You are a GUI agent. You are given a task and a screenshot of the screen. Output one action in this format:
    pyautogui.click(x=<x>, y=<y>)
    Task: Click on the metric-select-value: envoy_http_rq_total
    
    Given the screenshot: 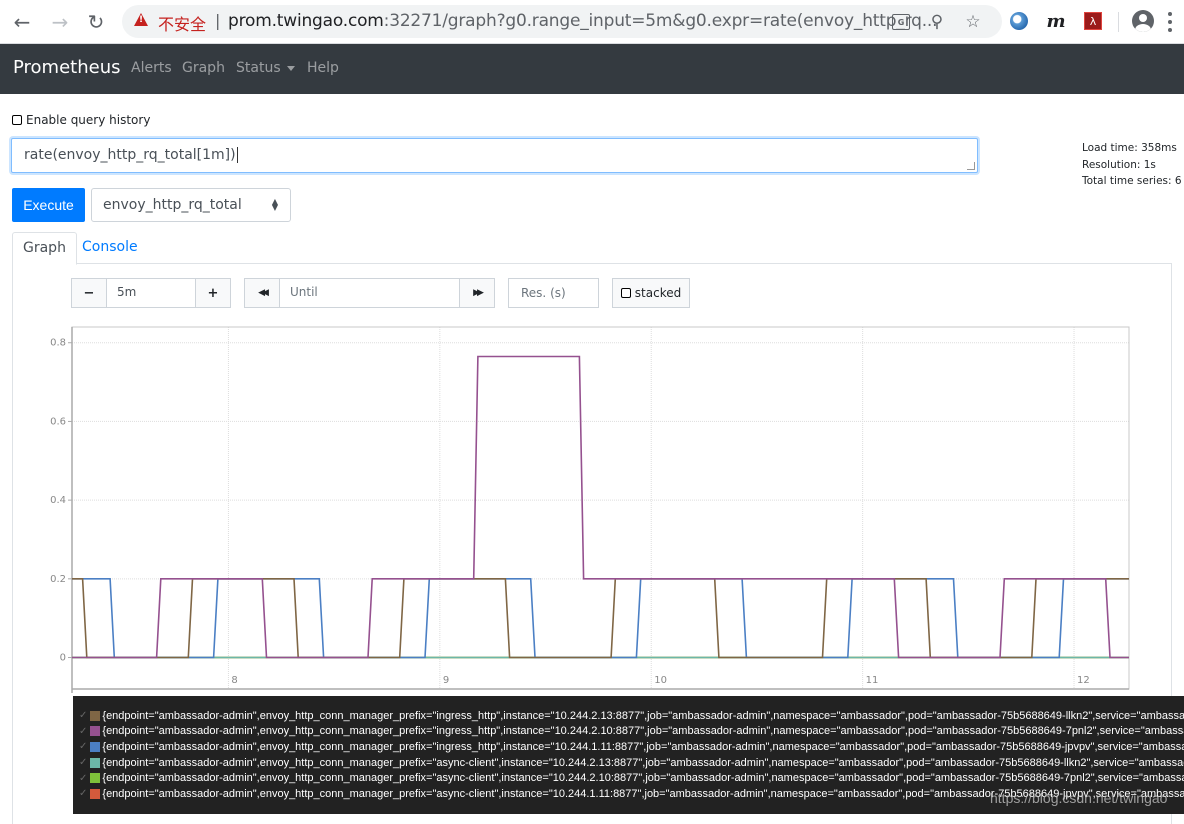 What is the action you would take?
    pyautogui.click(x=172, y=205)
    